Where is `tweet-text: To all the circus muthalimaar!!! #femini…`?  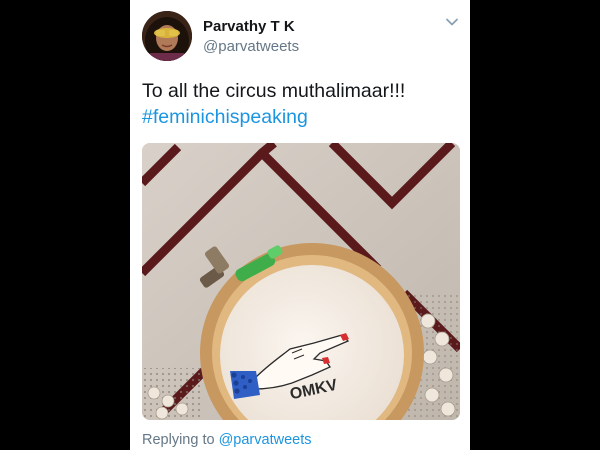
tweet-text: To all the circus muthalimaar!!! #femini… is located at coordinates (302, 104).